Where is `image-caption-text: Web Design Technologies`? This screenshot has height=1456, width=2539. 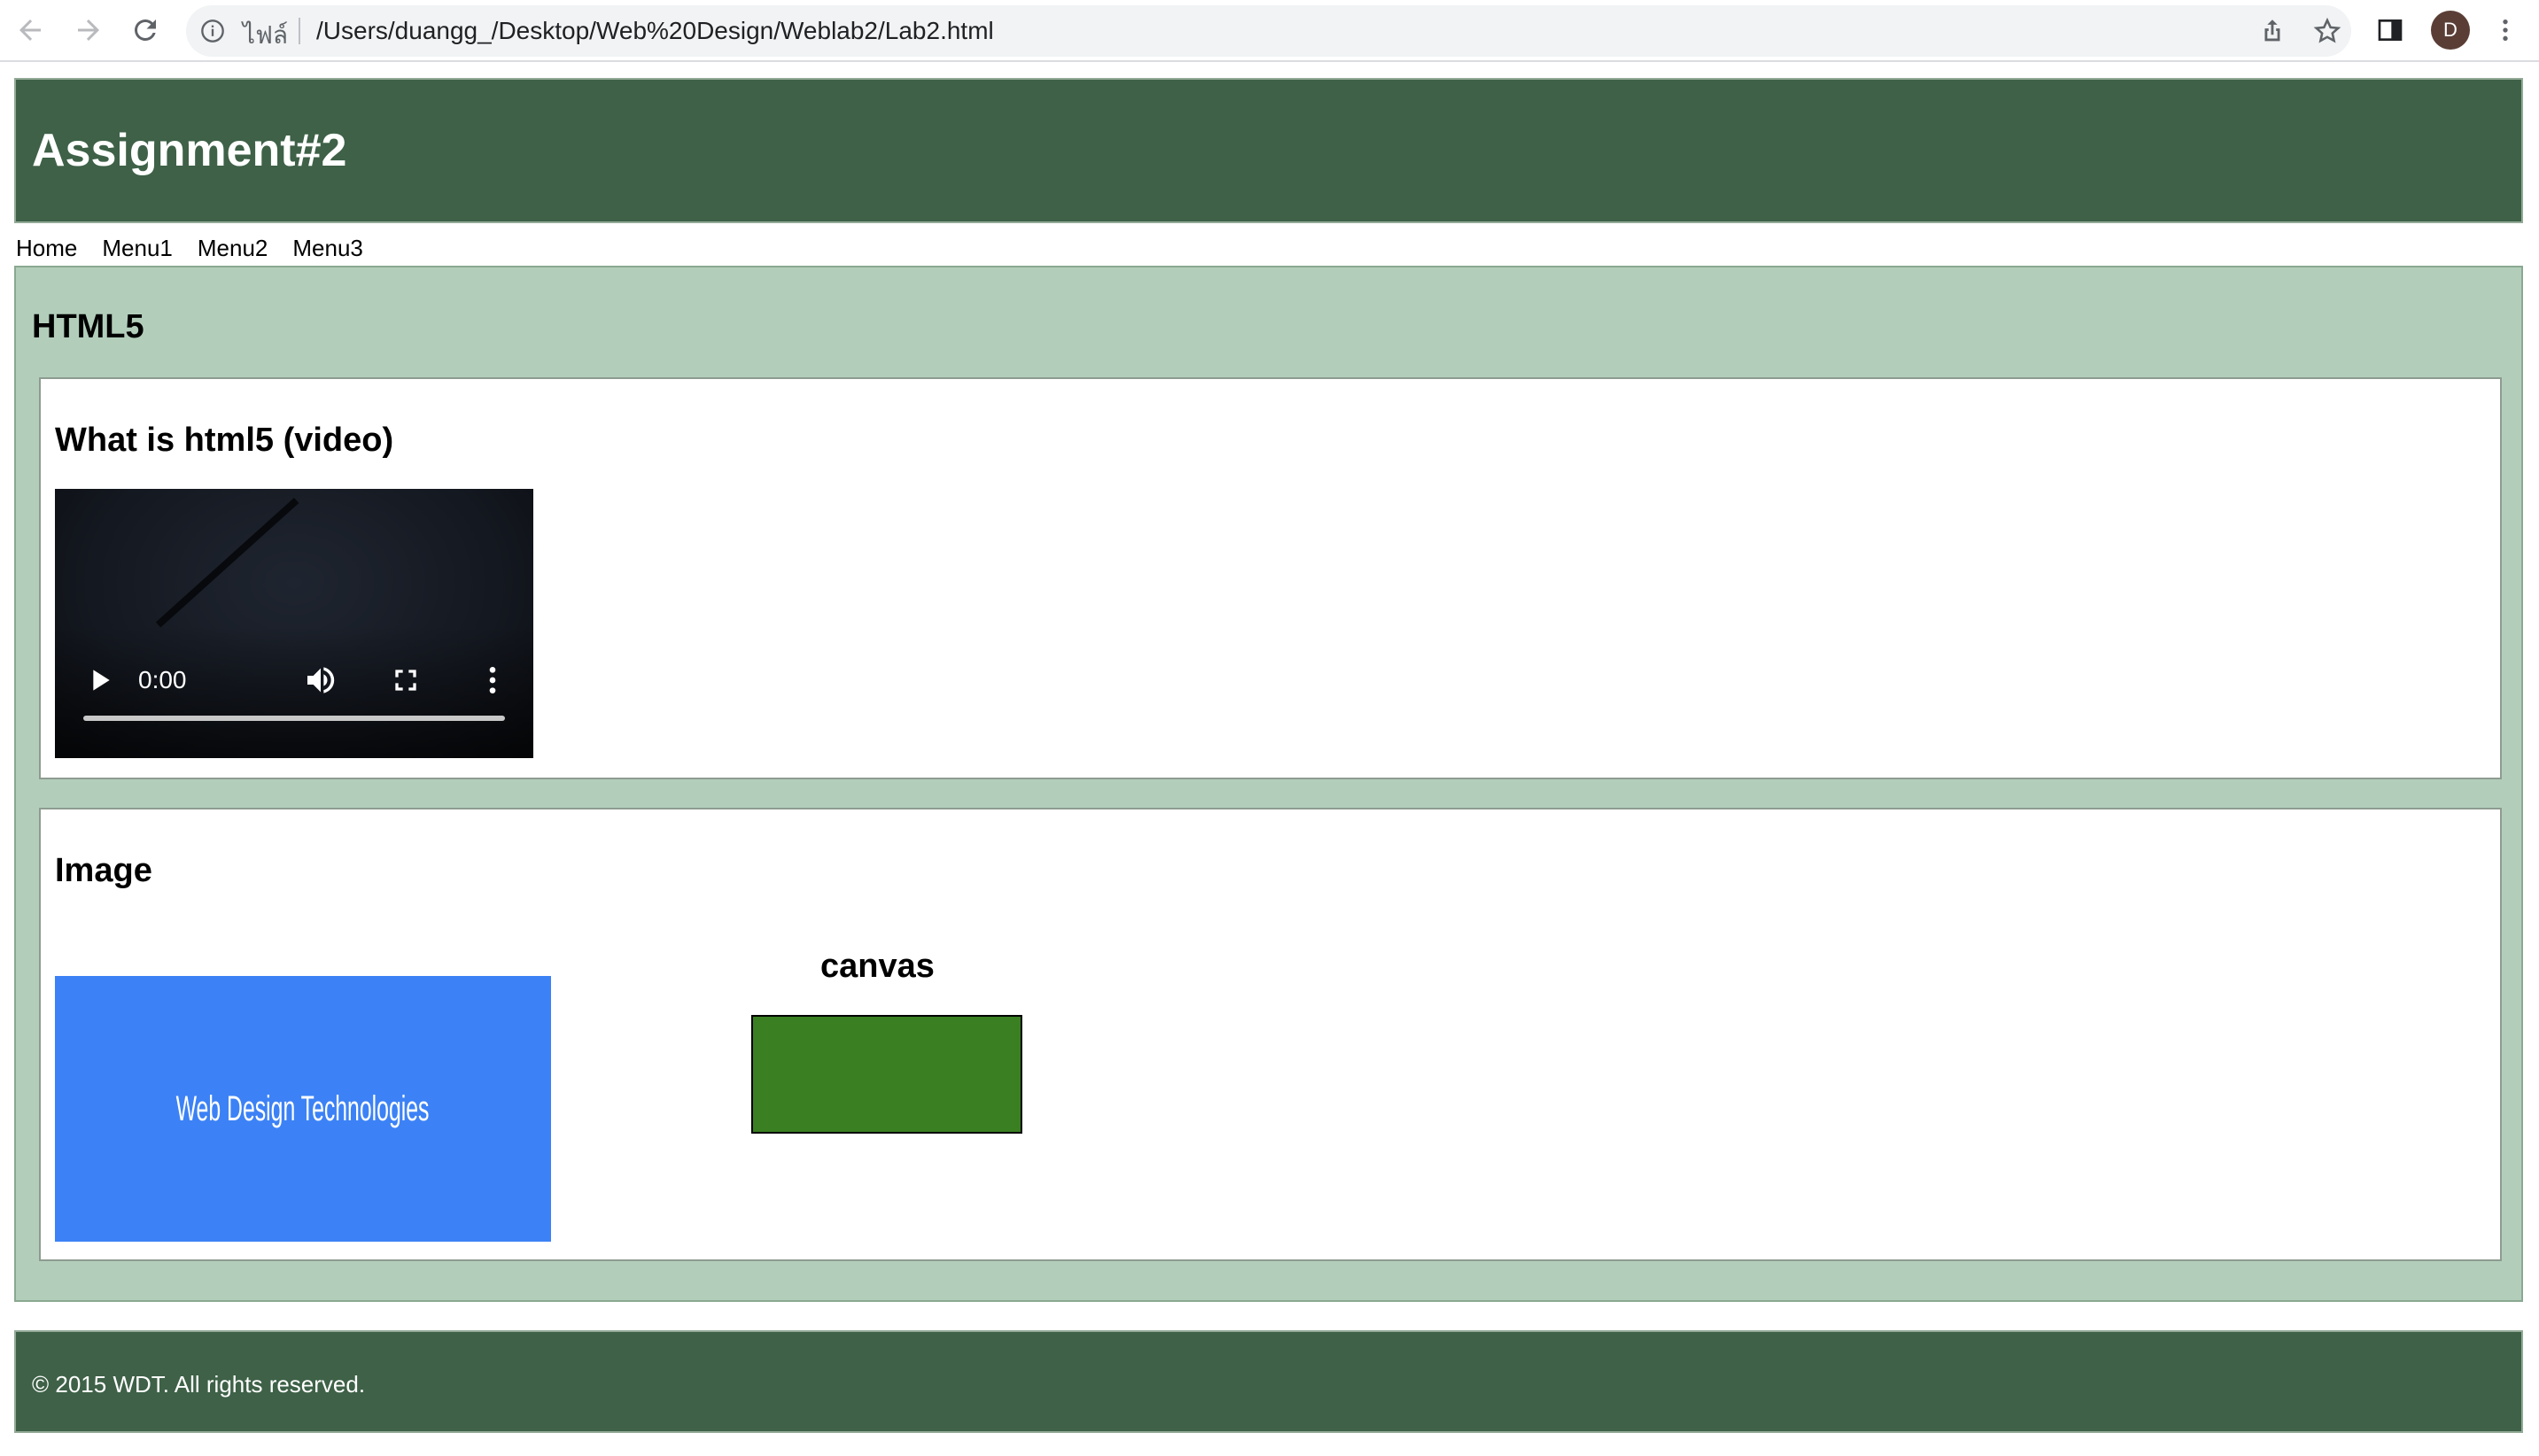 image-caption-text: Web Design Technologies is located at coordinates (303, 1108).